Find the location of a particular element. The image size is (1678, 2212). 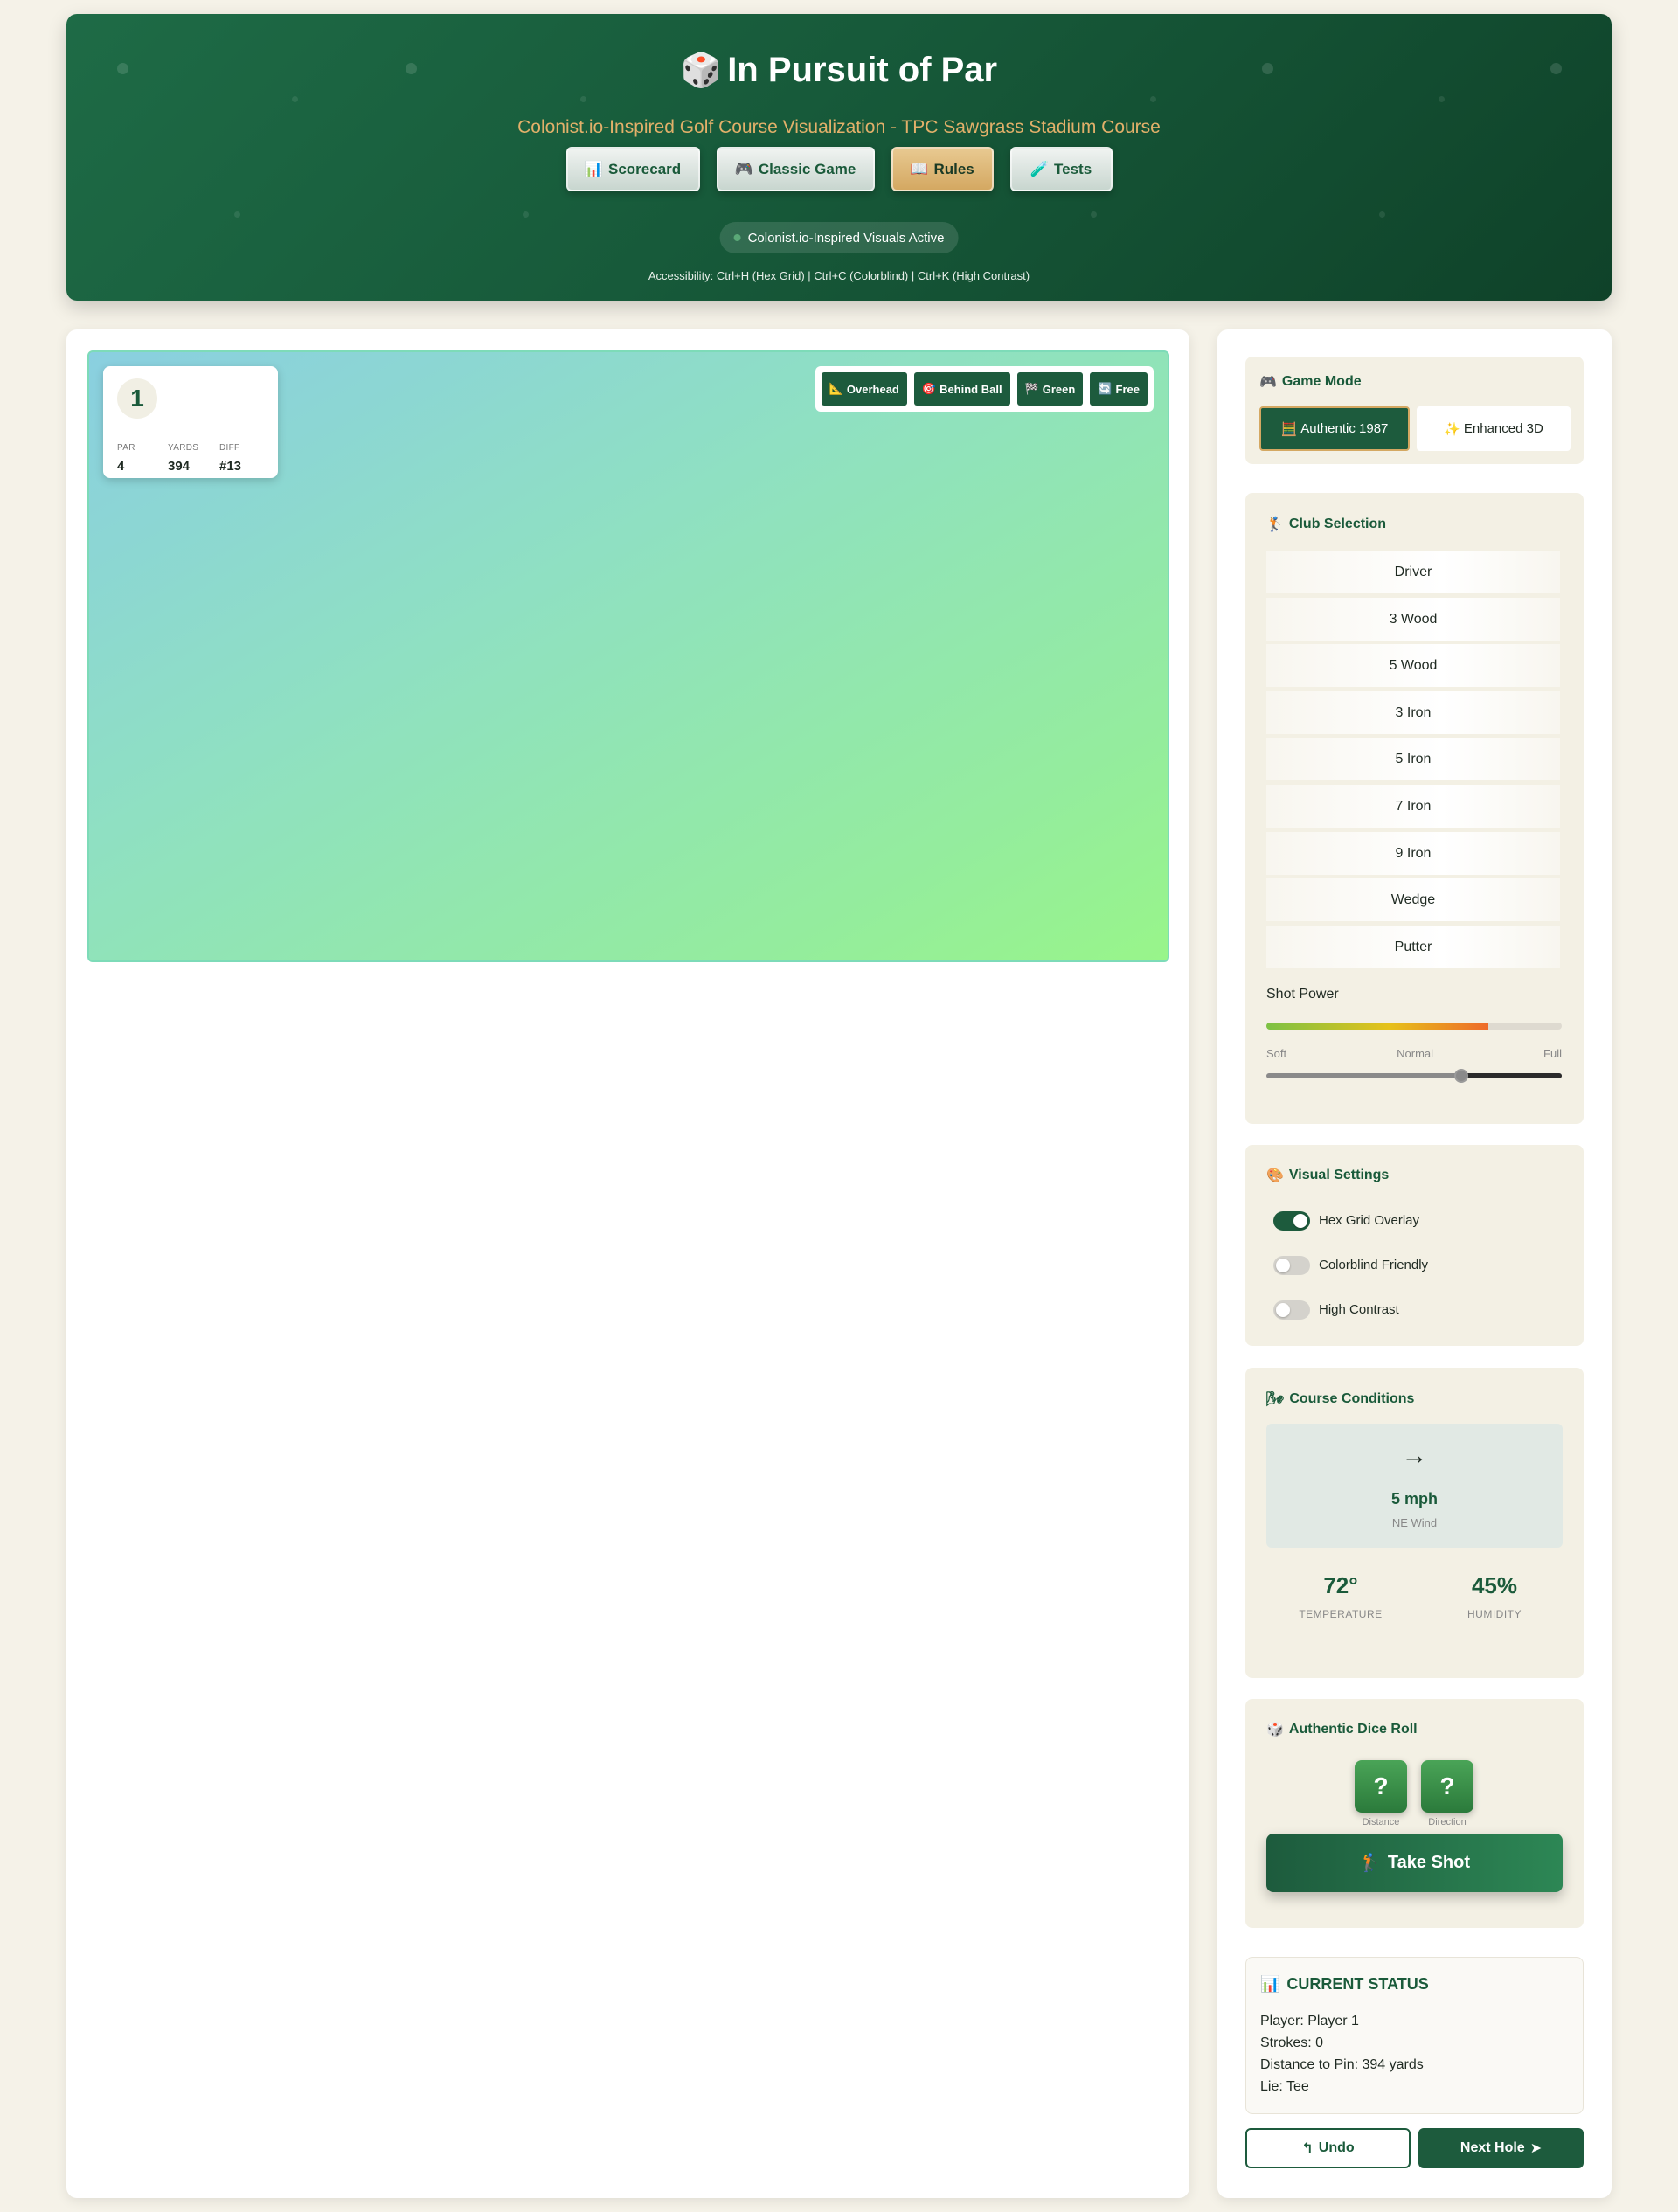

sparkles-icon: ✨ is located at coordinates (1452, 429).